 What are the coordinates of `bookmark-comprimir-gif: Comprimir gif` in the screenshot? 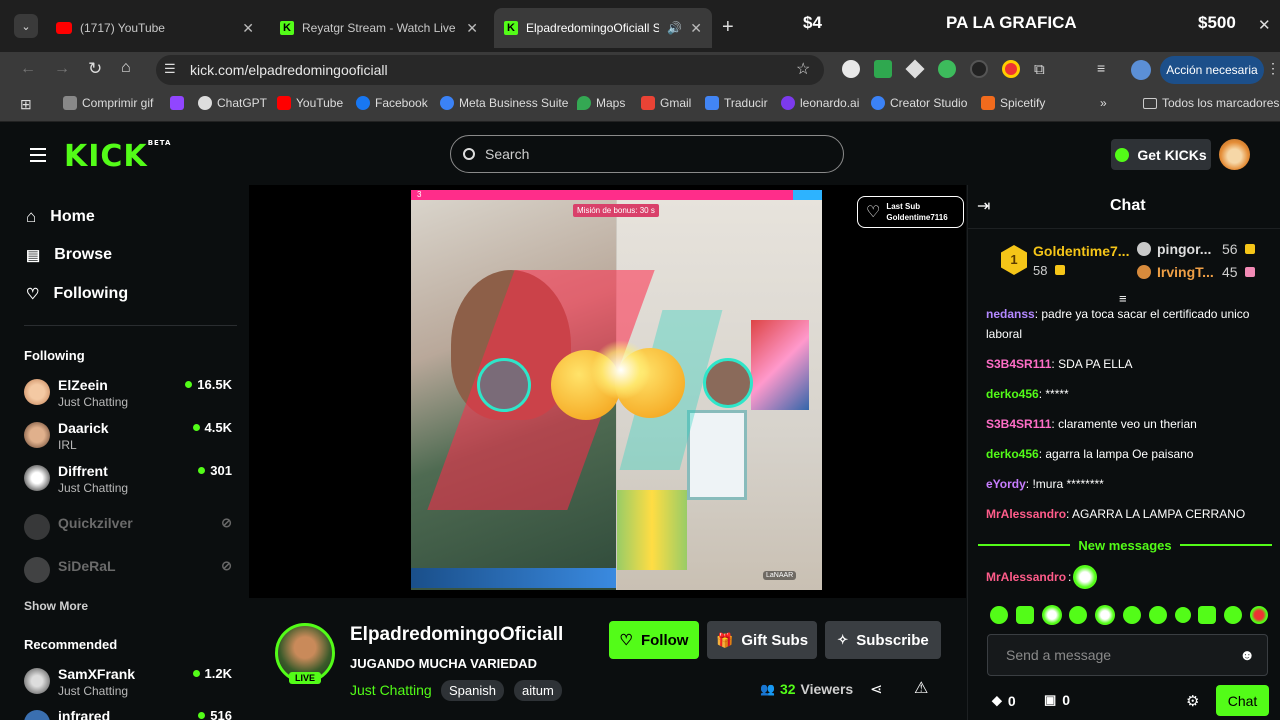 It's located at (108, 103).